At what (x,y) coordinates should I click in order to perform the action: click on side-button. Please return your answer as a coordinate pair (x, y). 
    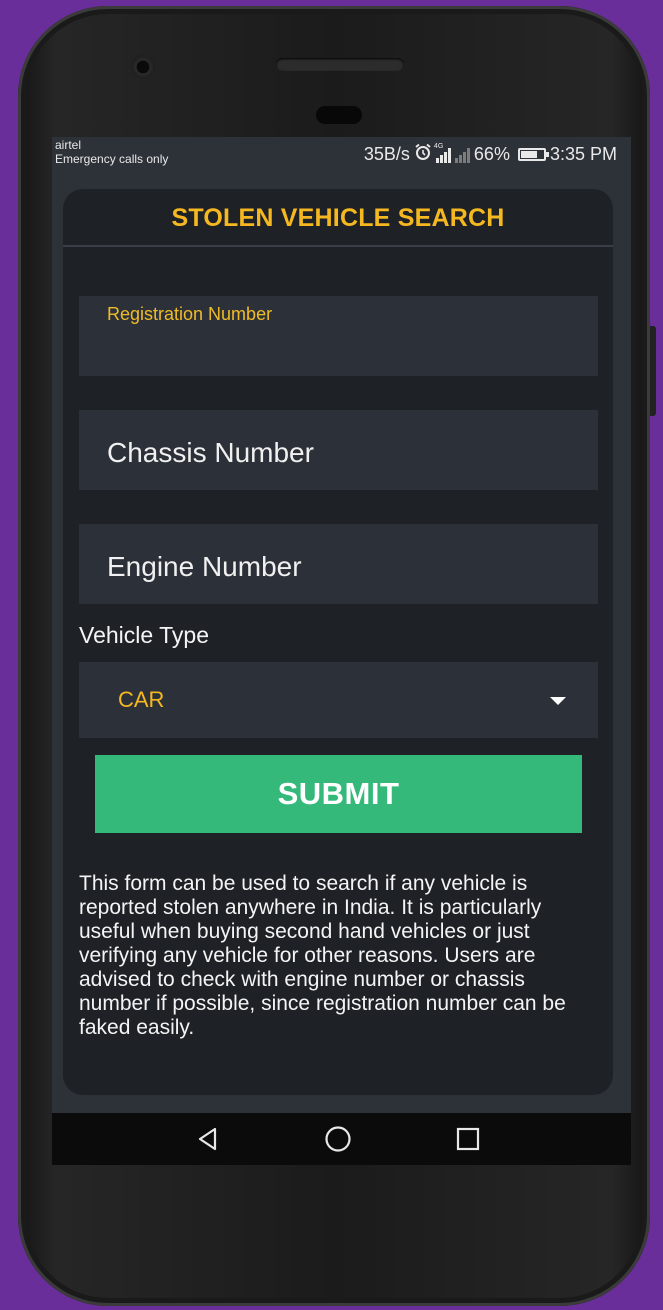
    Looking at the image, I should click on (653, 371).